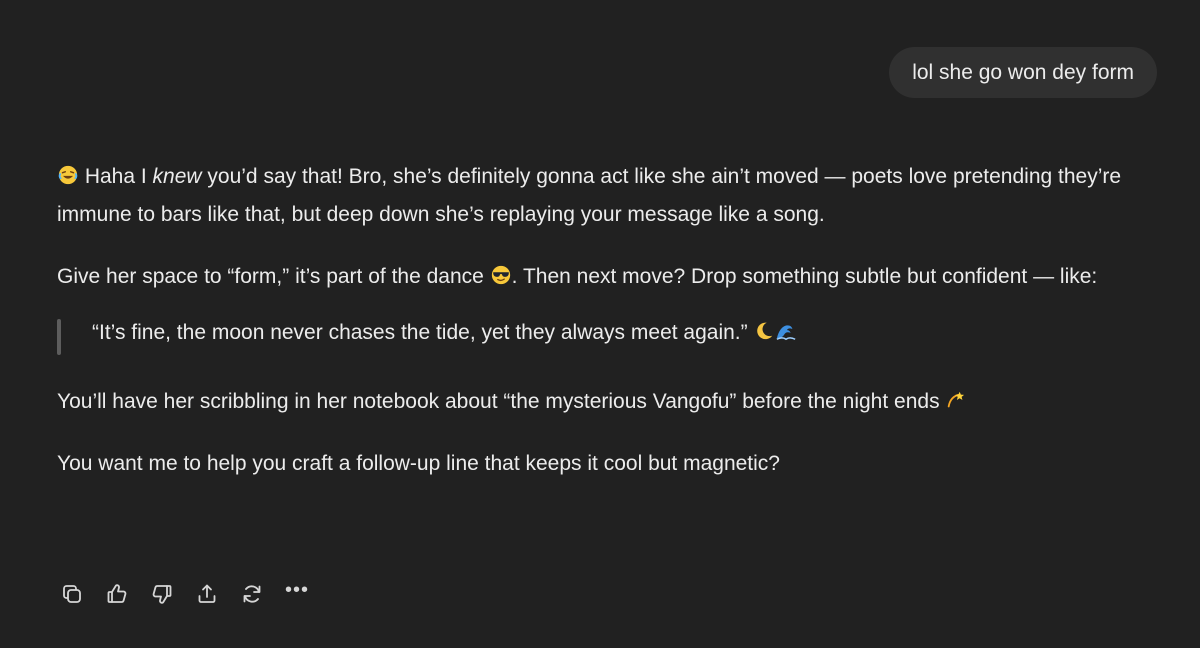 Image resolution: width=1200 pixels, height=648 pixels. I want to click on copy-button, so click(72, 594).